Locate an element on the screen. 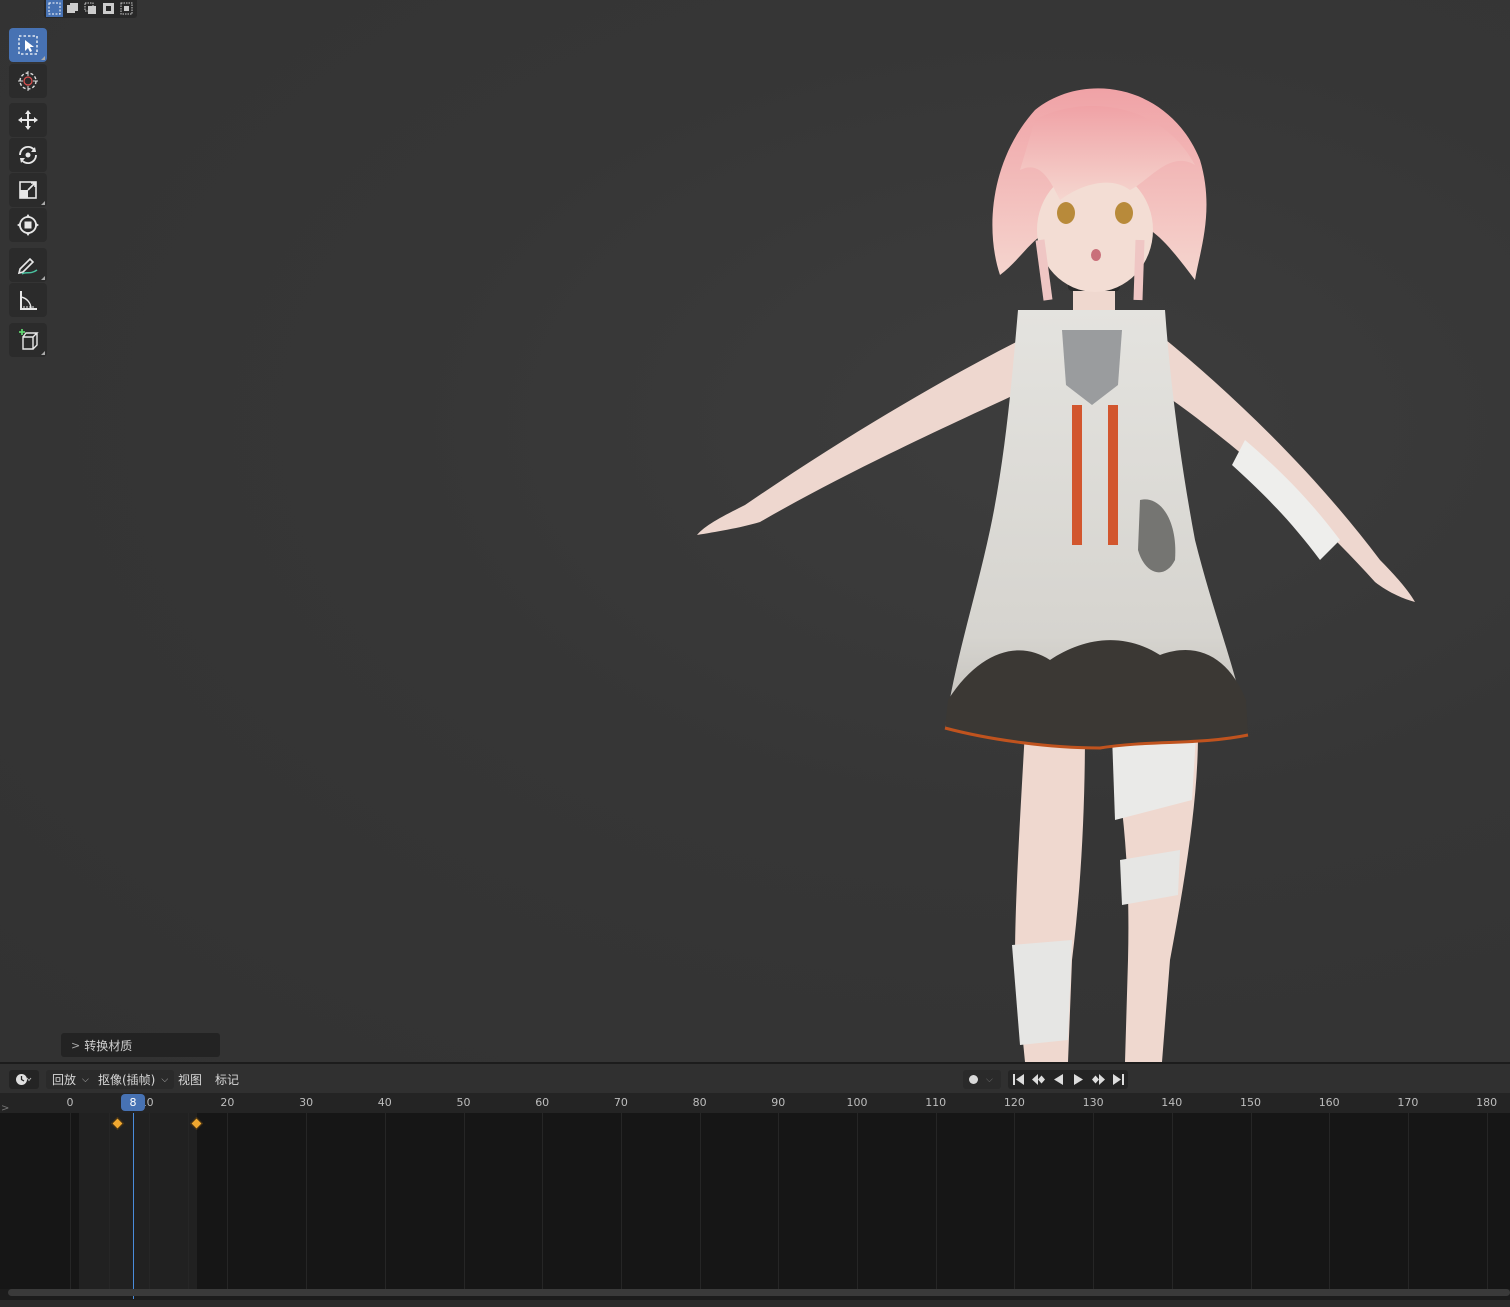 This screenshot has width=1510, height=1307. scale-icon is located at coordinates (28, 190).